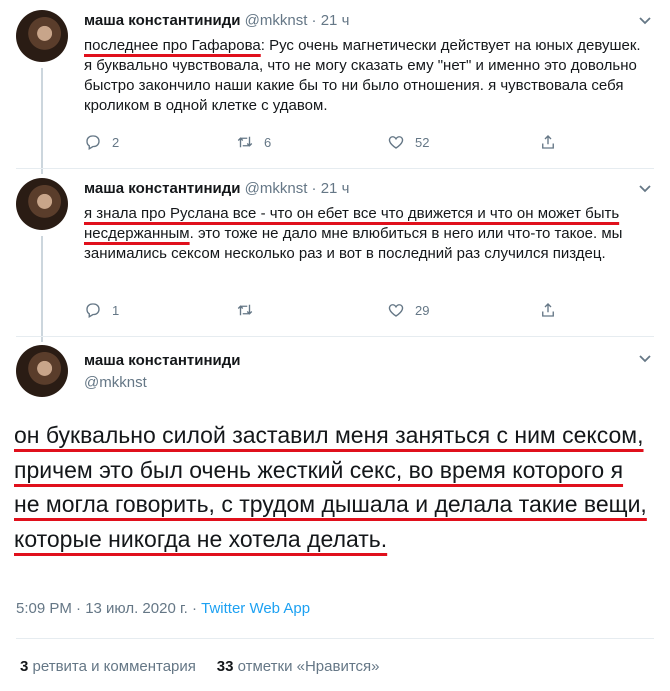 This screenshot has height=691, width=670. I want to click on reply-button: 2, so click(101, 142).